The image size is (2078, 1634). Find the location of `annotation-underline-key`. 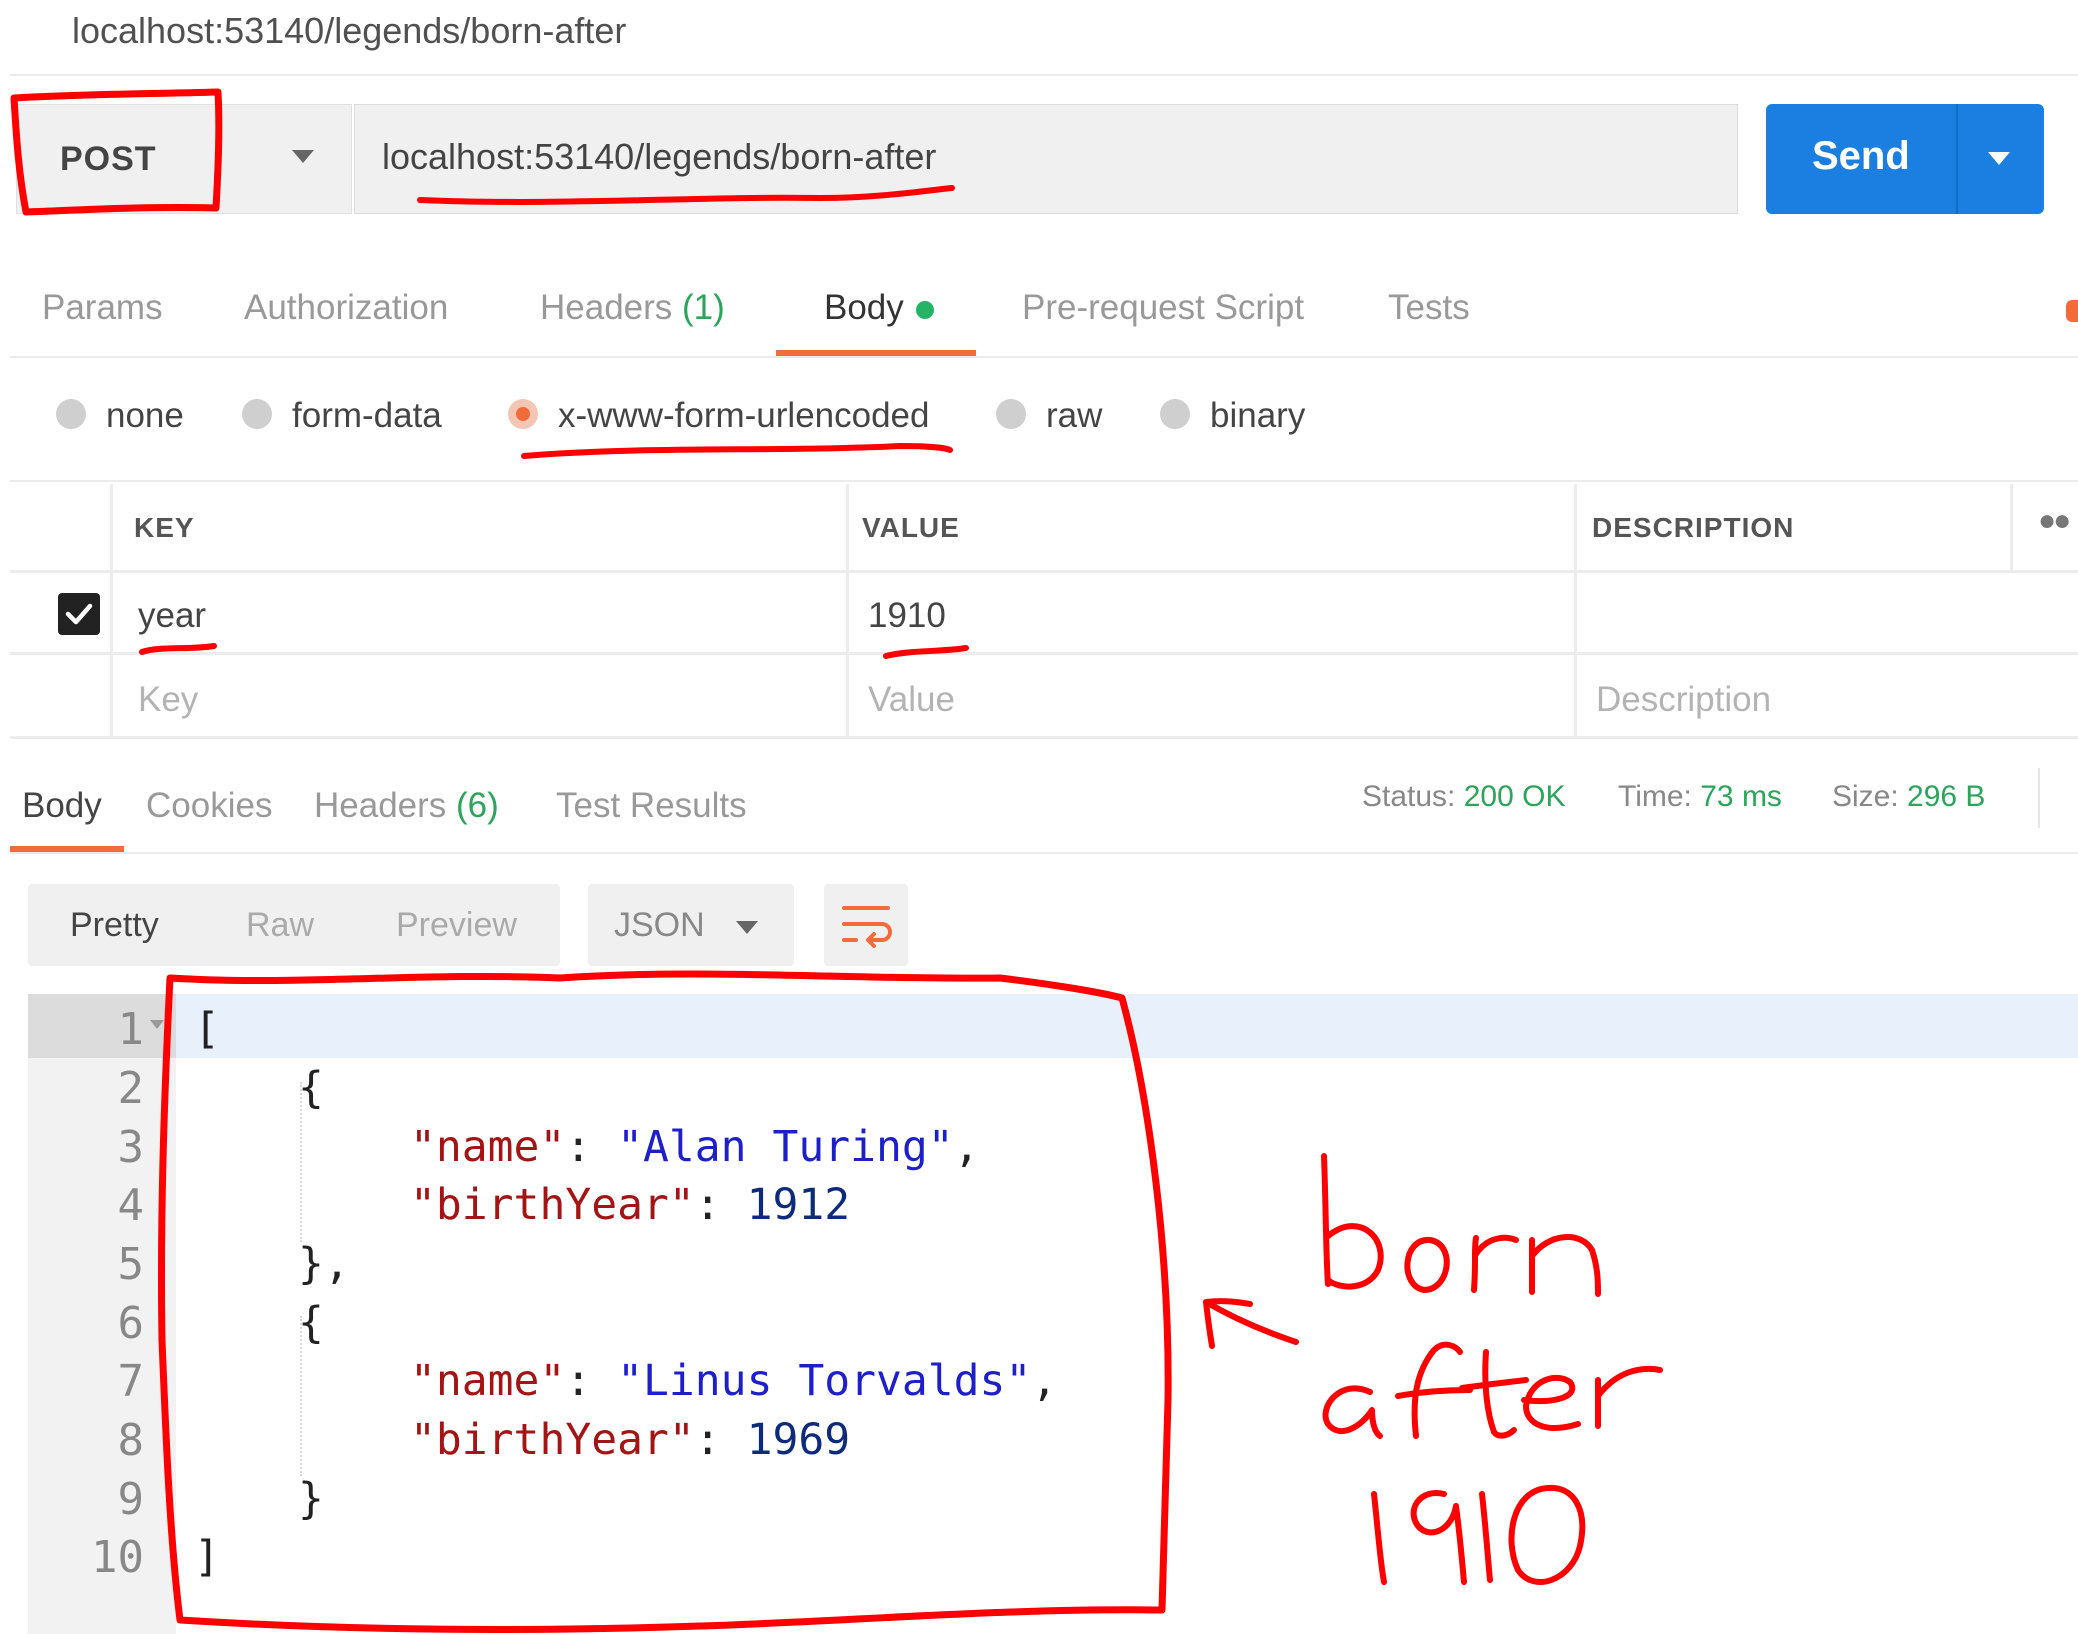

annotation-underline-key is located at coordinates (178, 649).